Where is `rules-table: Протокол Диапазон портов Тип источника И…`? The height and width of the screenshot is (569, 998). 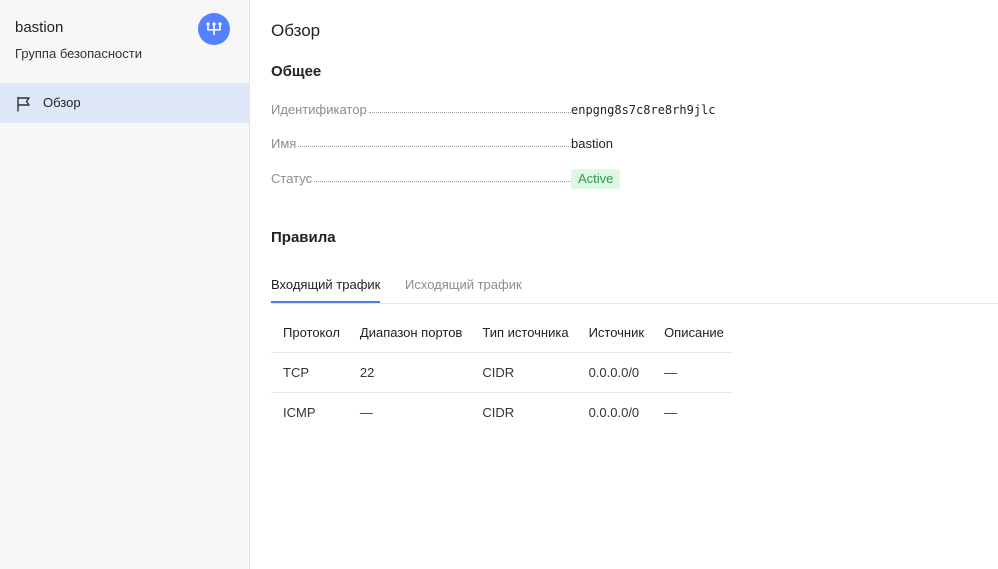 rules-table: Протокол Диапазон портов Тип источника И… is located at coordinates (501, 372).